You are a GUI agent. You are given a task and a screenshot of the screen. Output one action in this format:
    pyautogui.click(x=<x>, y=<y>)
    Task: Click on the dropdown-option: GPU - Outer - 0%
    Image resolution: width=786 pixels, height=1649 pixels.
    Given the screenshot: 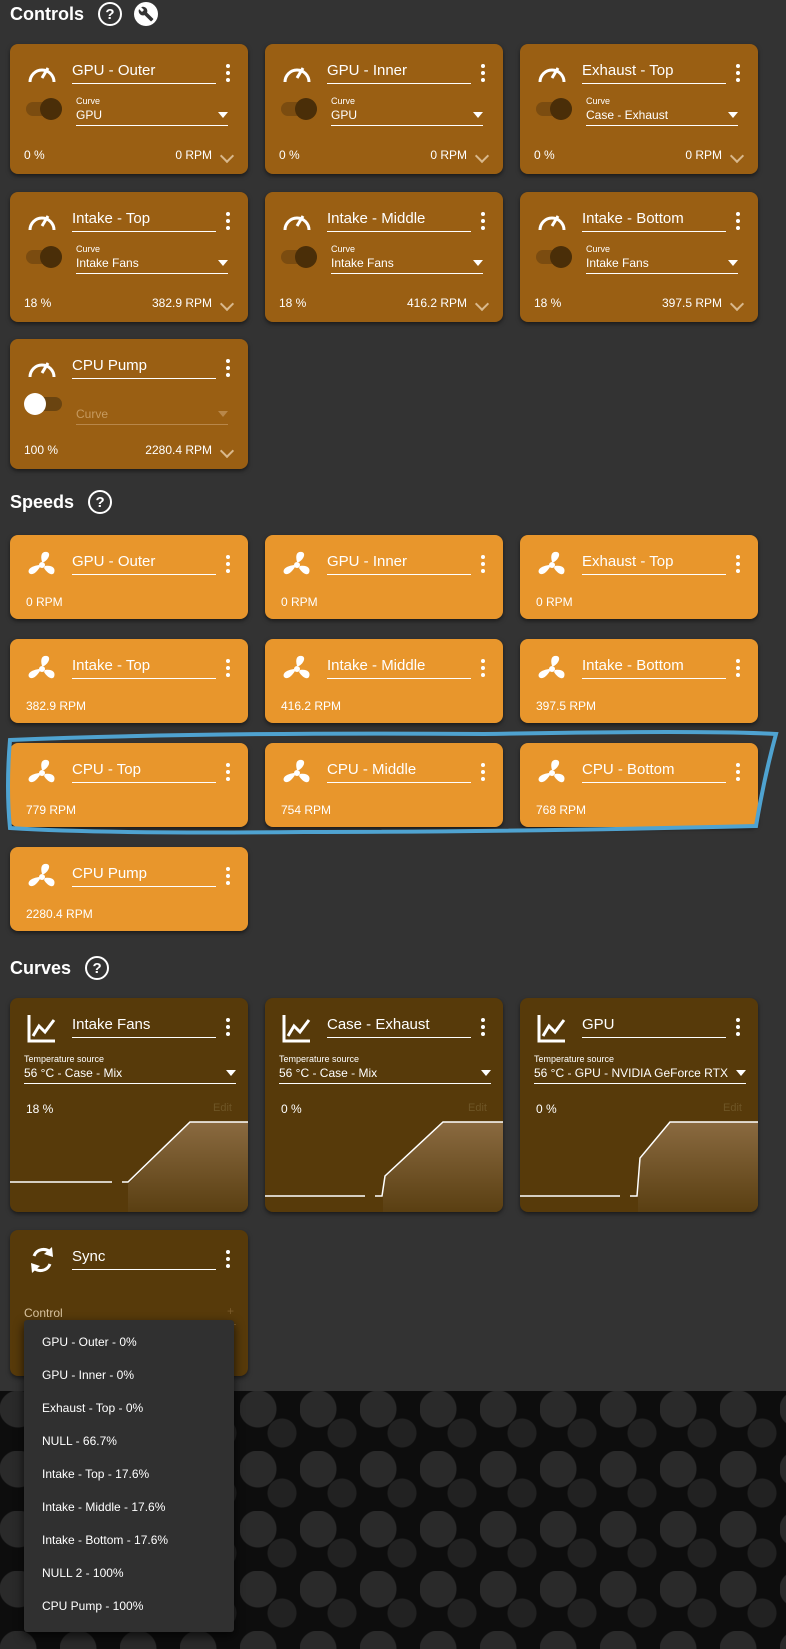 What is the action you would take?
    pyautogui.click(x=129, y=1342)
    